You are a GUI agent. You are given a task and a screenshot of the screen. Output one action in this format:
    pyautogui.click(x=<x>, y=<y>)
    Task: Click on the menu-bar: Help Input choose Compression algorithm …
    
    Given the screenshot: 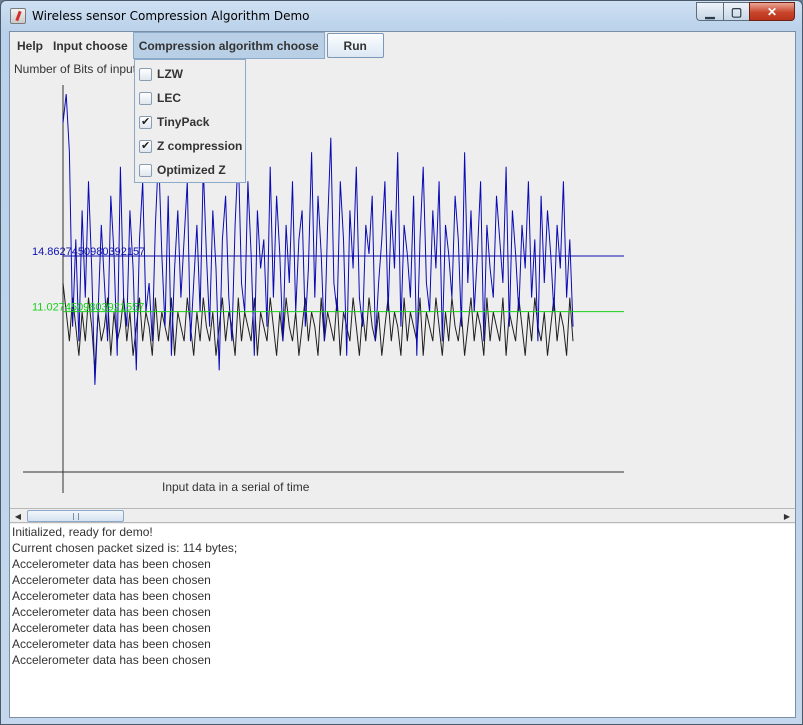 What is the action you would take?
    pyautogui.click(x=402, y=45)
    